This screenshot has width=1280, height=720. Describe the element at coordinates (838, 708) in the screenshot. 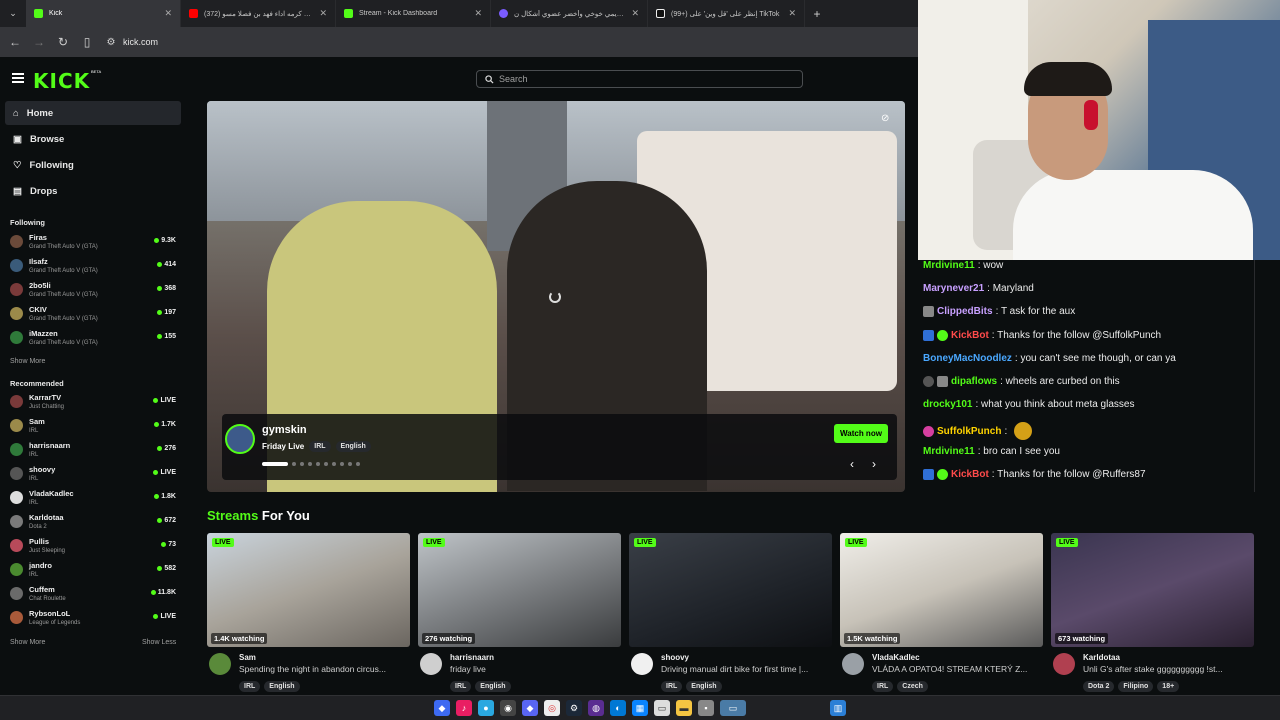

I see `widget-taskbar-icon: ▥` at that location.